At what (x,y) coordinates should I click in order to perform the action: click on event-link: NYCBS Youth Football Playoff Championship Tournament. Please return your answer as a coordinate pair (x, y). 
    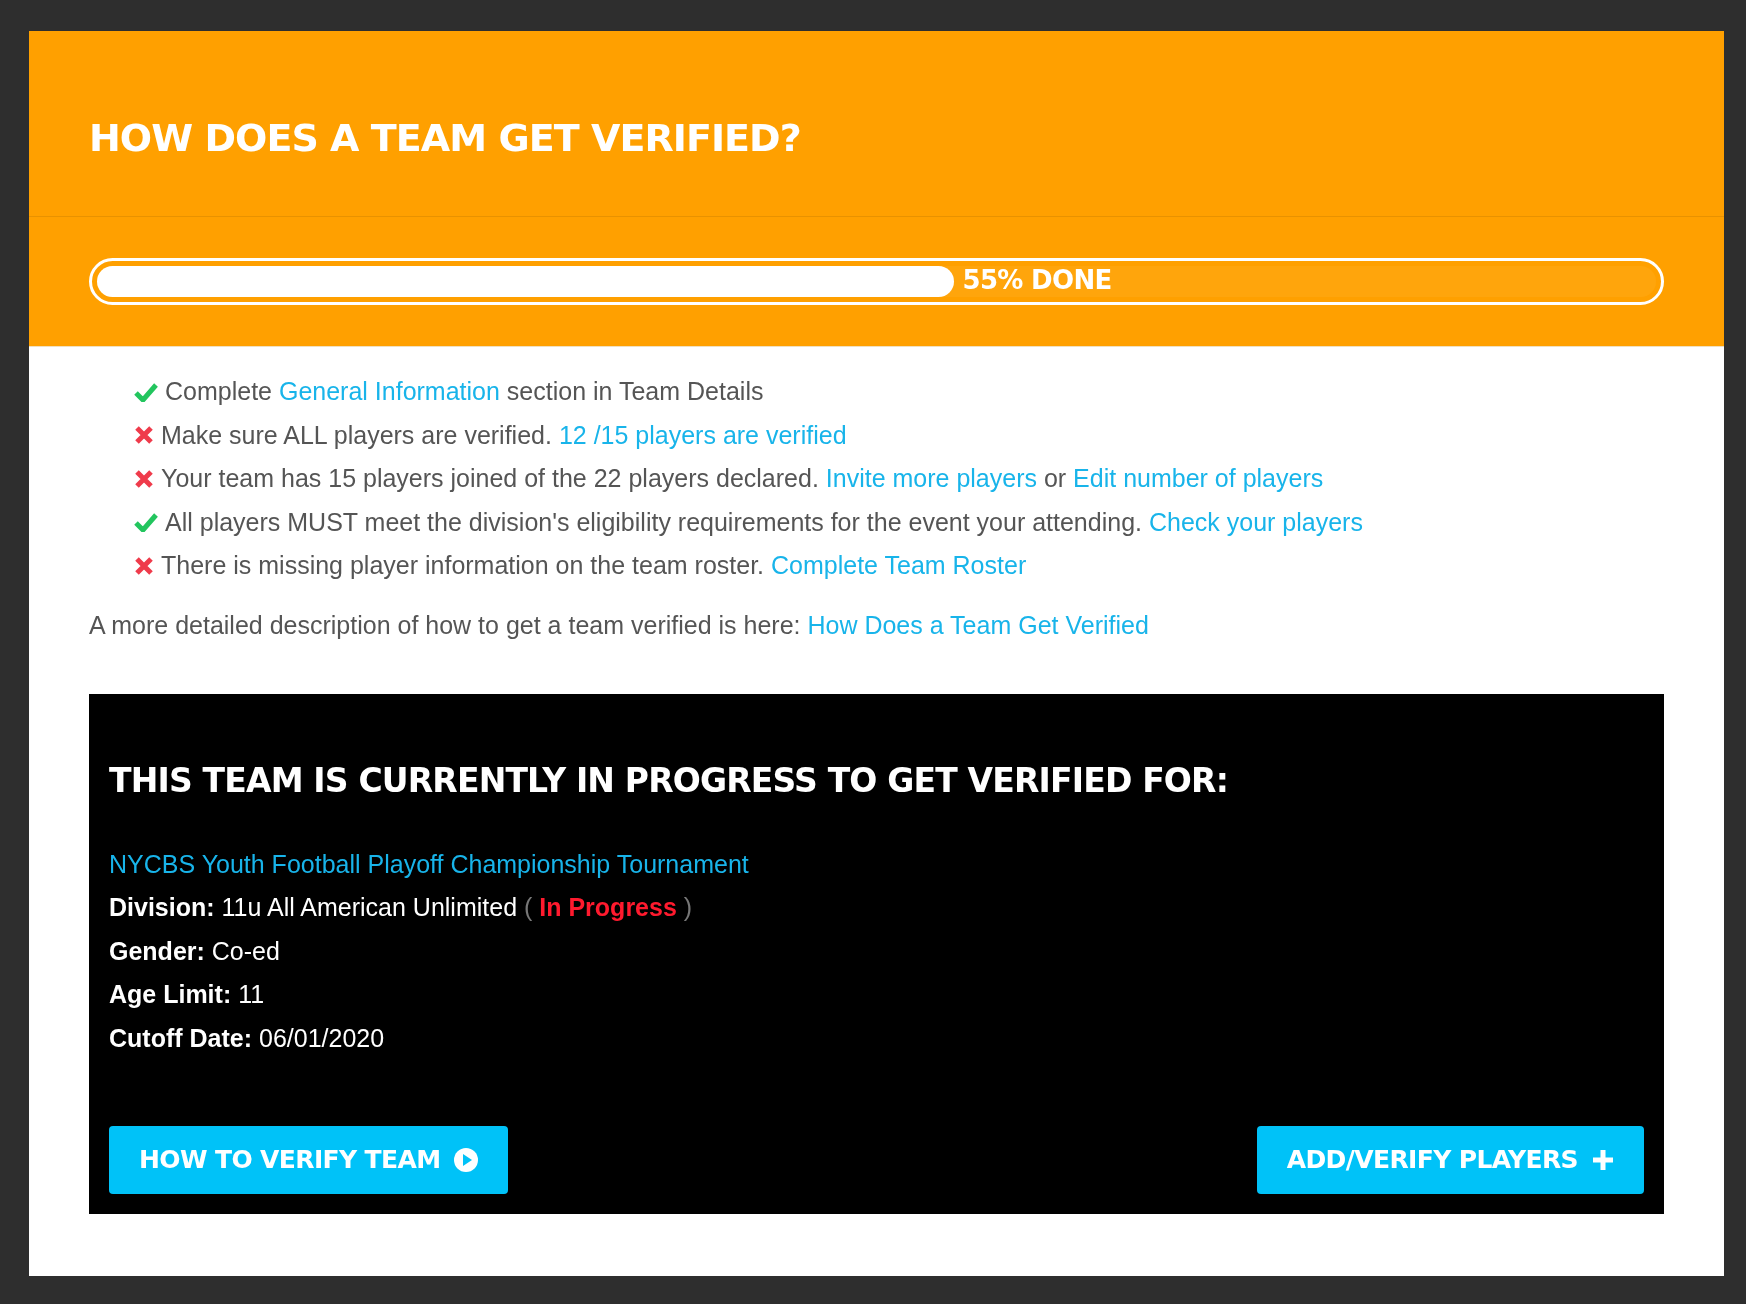
    Looking at the image, I should click on (429, 864).